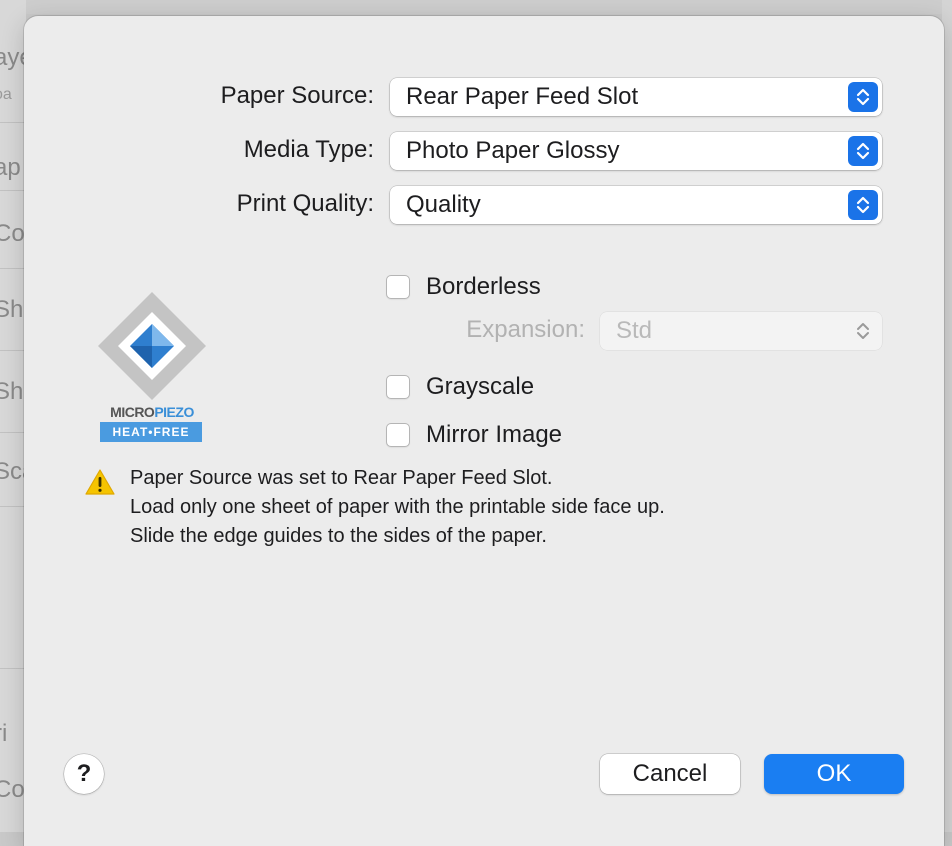 This screenshot has height=846, width=952. What do you see at coordinates (483, 287) in the screenshot?
I see `borderless-label: Borderless` at bounding box center [483, 287].